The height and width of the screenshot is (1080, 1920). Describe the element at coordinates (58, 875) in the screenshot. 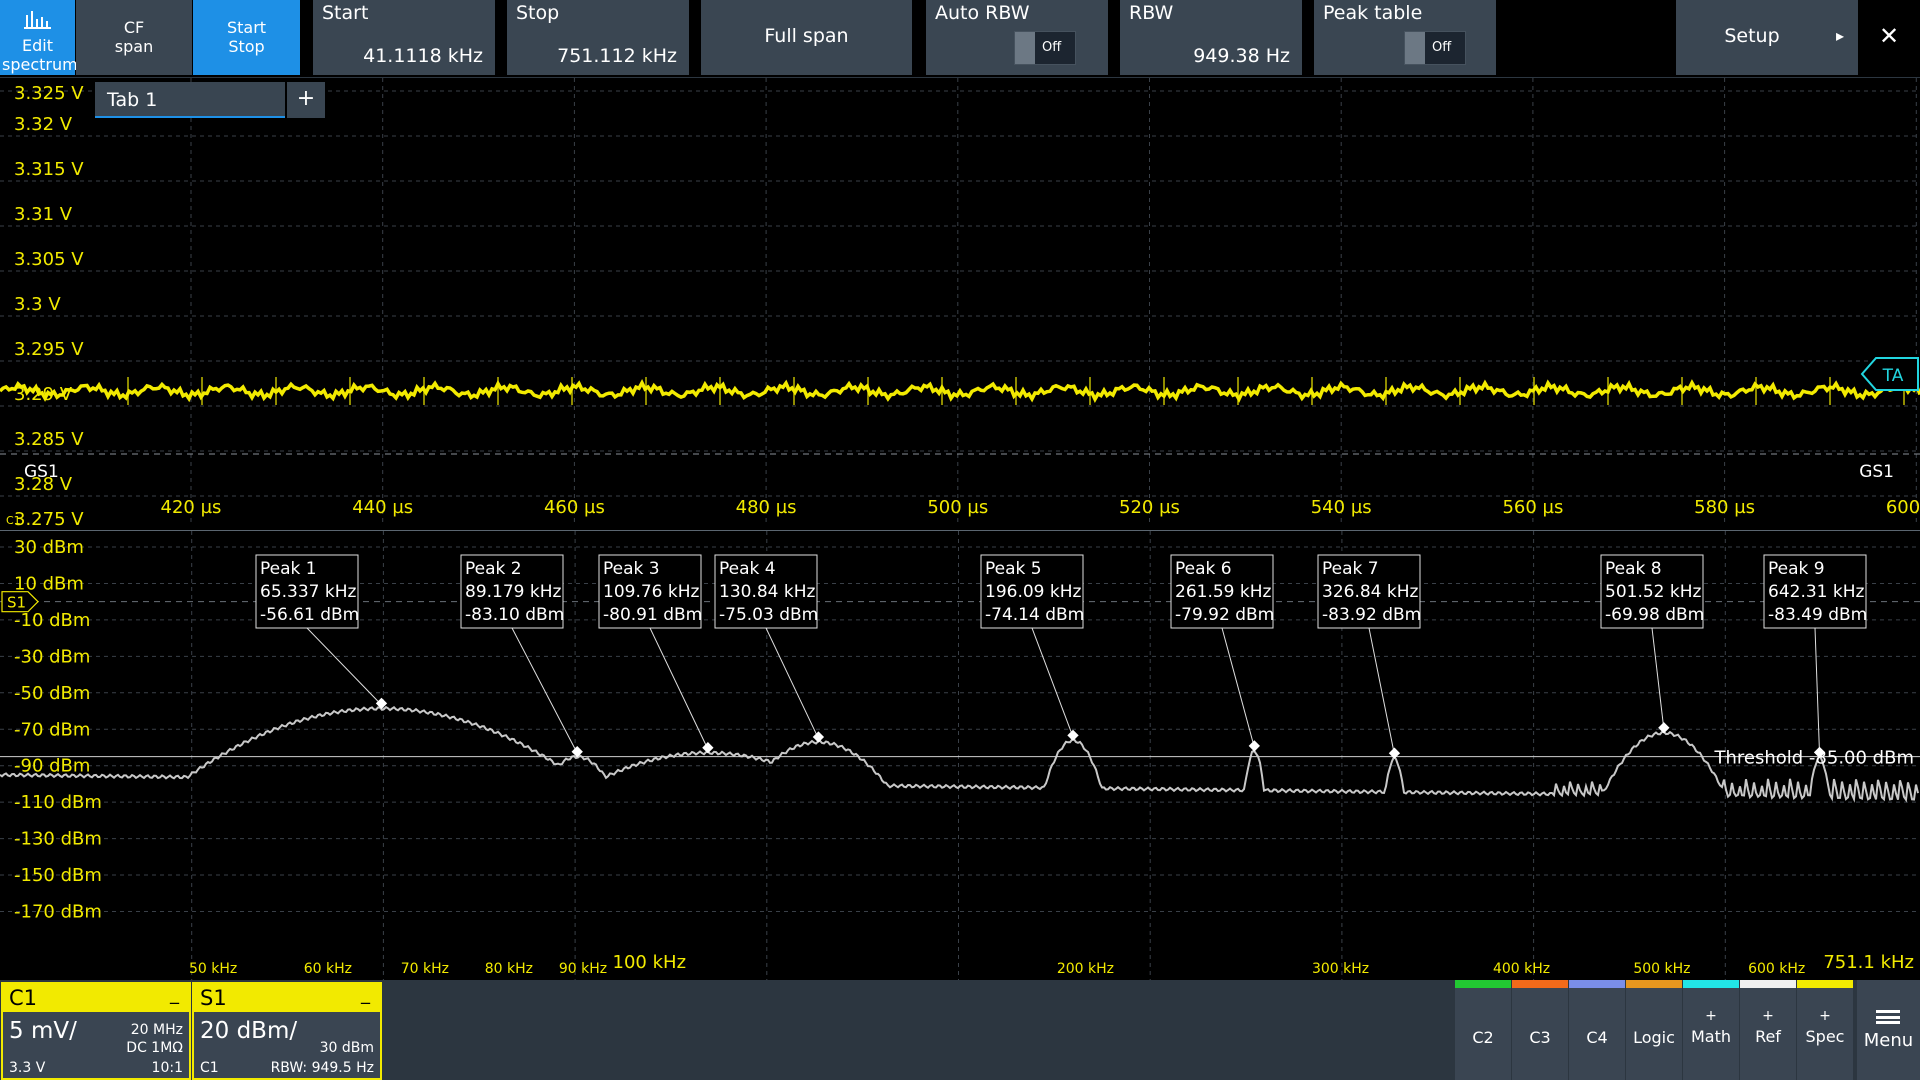

I see `y-tick-label: -150 dBm` at that location.